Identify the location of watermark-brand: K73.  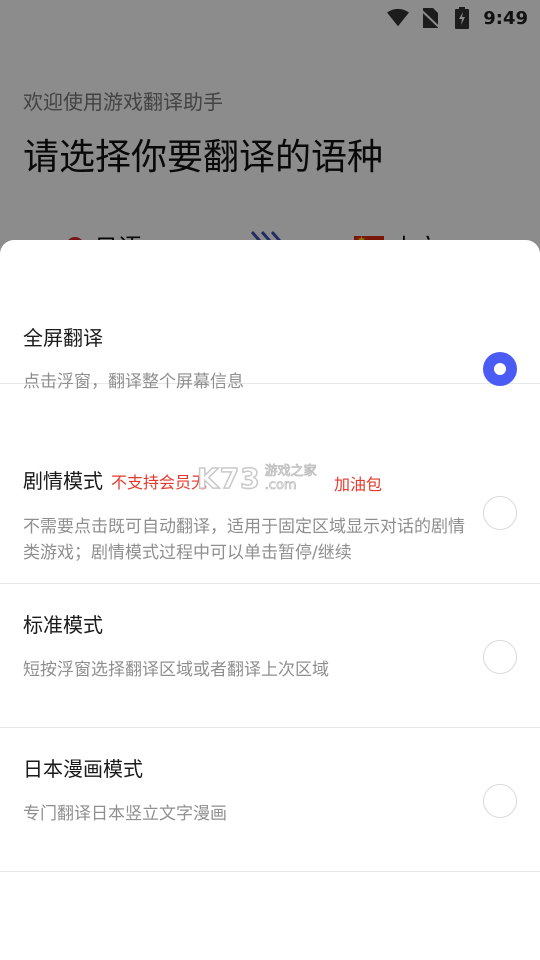
(228, 478).